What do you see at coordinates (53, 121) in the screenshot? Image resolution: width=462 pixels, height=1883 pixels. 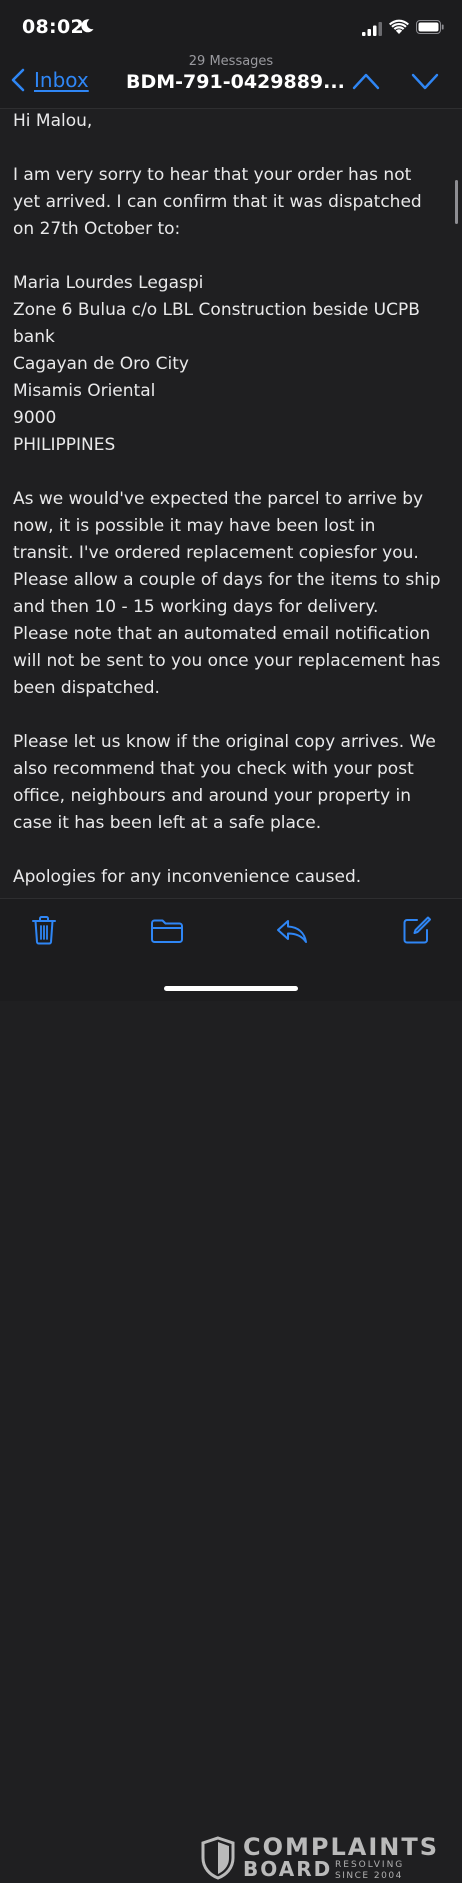 I see `email-line: Hi Malou,` at bounding box center [53, 121].